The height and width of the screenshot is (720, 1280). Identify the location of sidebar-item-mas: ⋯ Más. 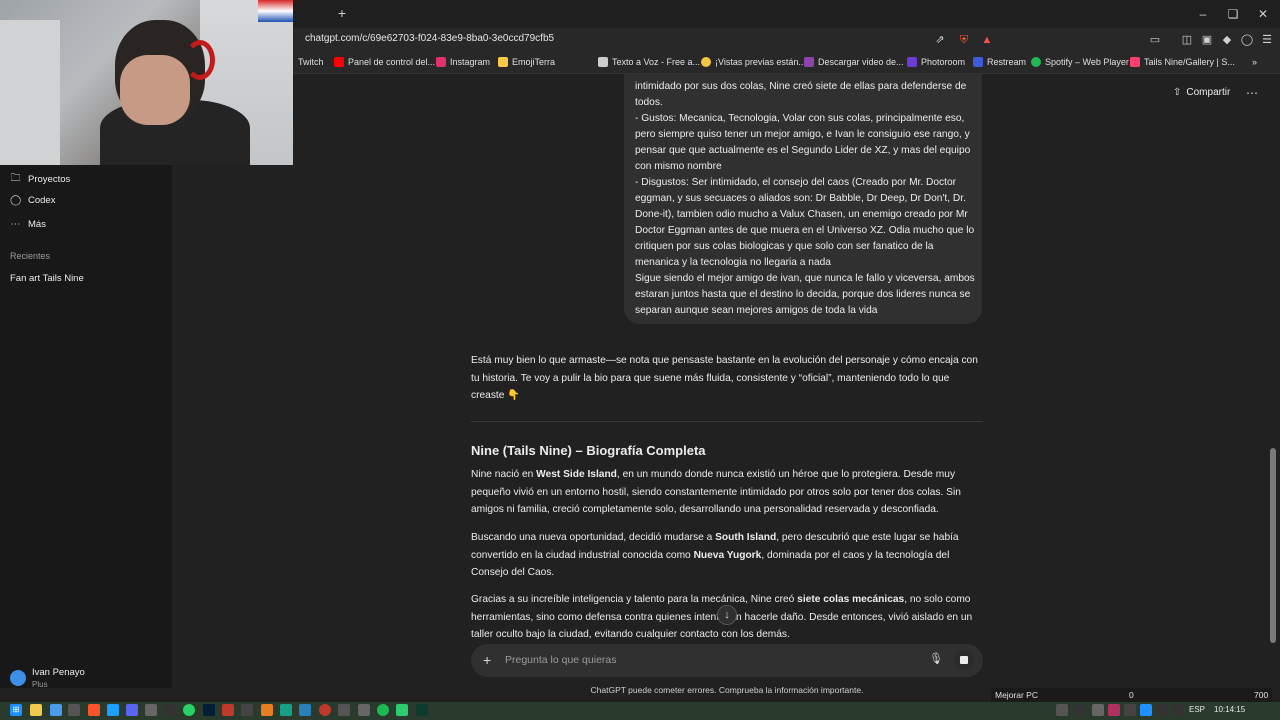
(28, 224).